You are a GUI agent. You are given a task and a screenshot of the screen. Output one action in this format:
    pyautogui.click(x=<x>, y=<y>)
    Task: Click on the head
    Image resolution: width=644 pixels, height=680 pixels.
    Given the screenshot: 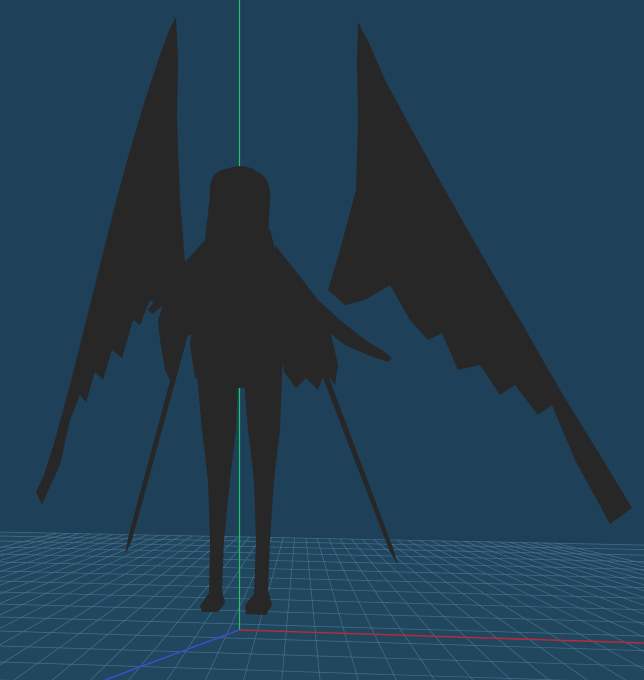 What is the action you would take?
    pyautogui.click(x=240, y=198)
    